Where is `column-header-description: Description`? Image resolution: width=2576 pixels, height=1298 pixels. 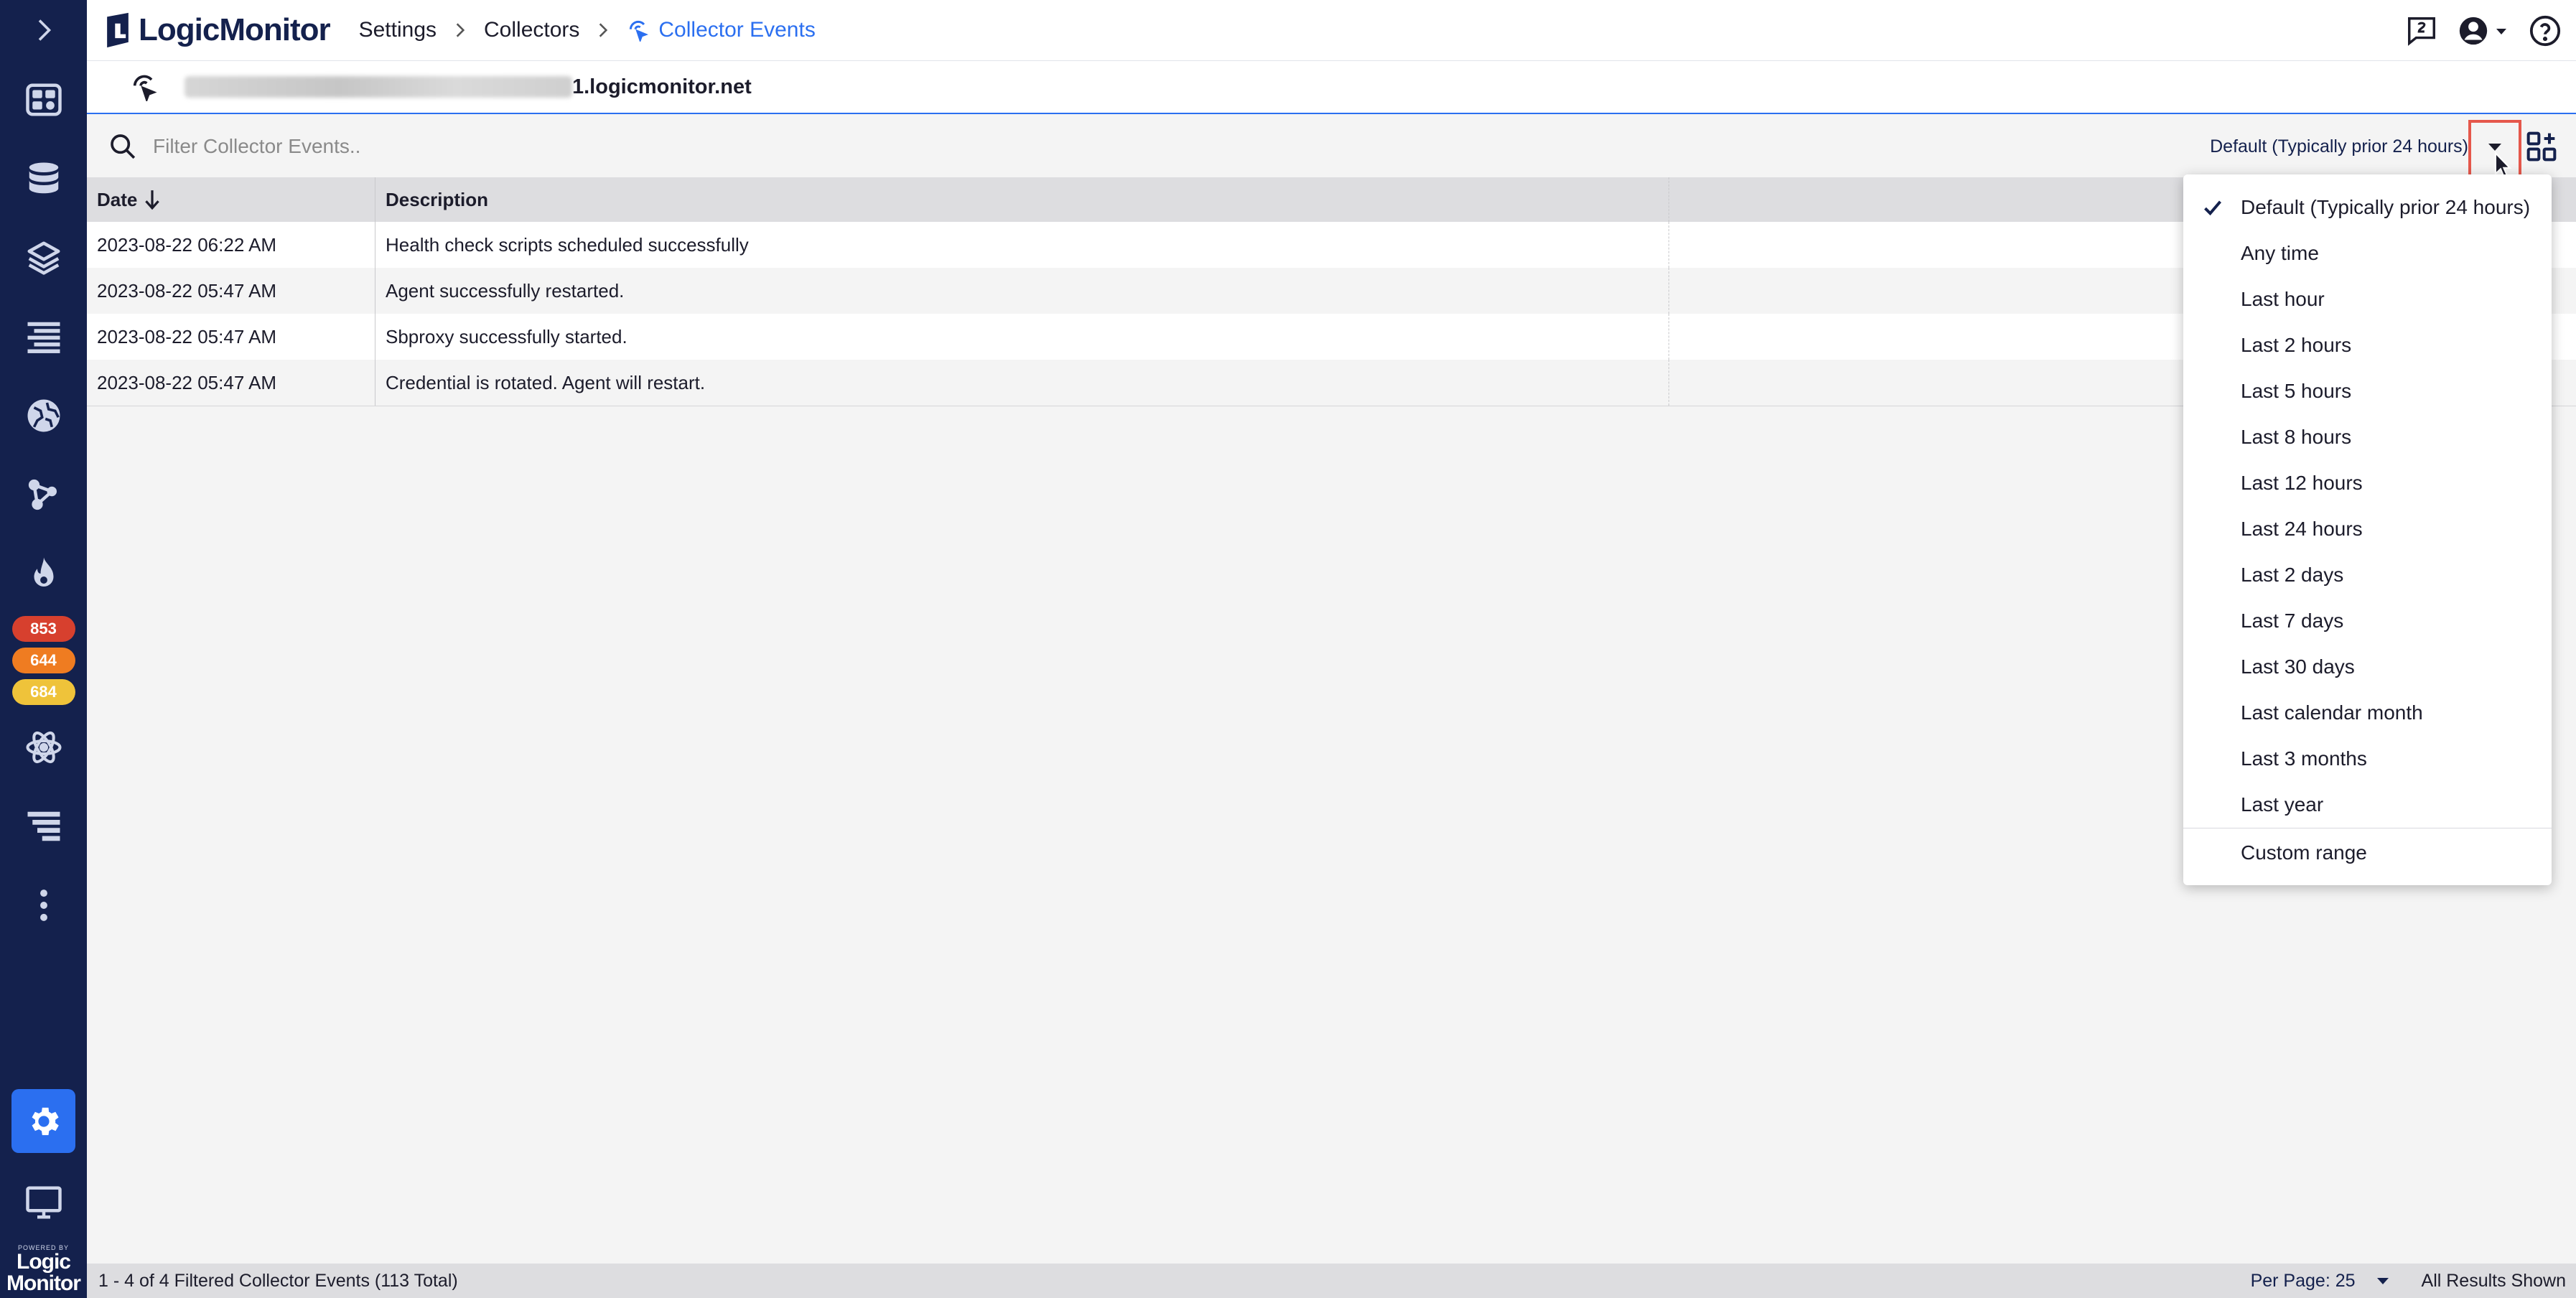
column-header-description: Description is located at coordinates (1022, 199).